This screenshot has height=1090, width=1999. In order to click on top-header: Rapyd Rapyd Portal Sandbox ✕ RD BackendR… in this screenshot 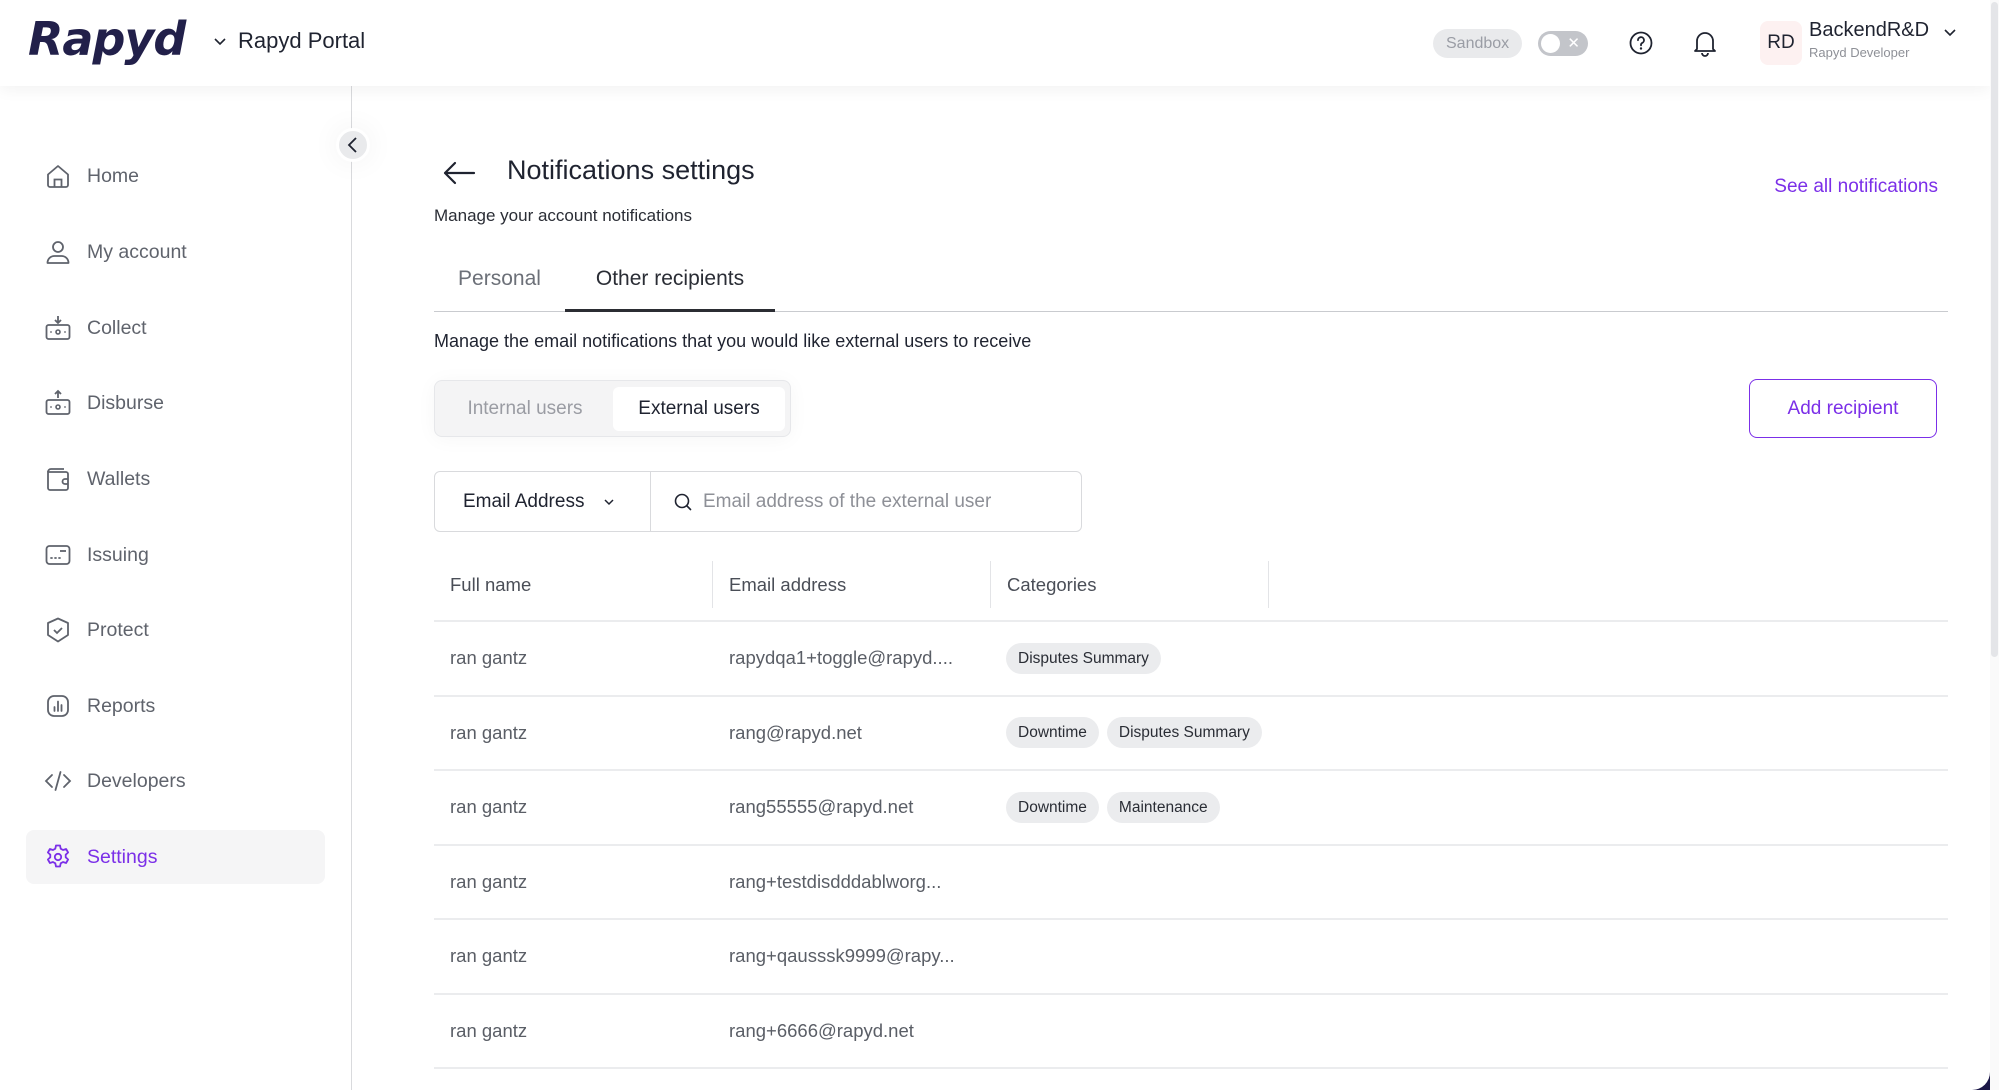, I will do `click(995, 43)`.